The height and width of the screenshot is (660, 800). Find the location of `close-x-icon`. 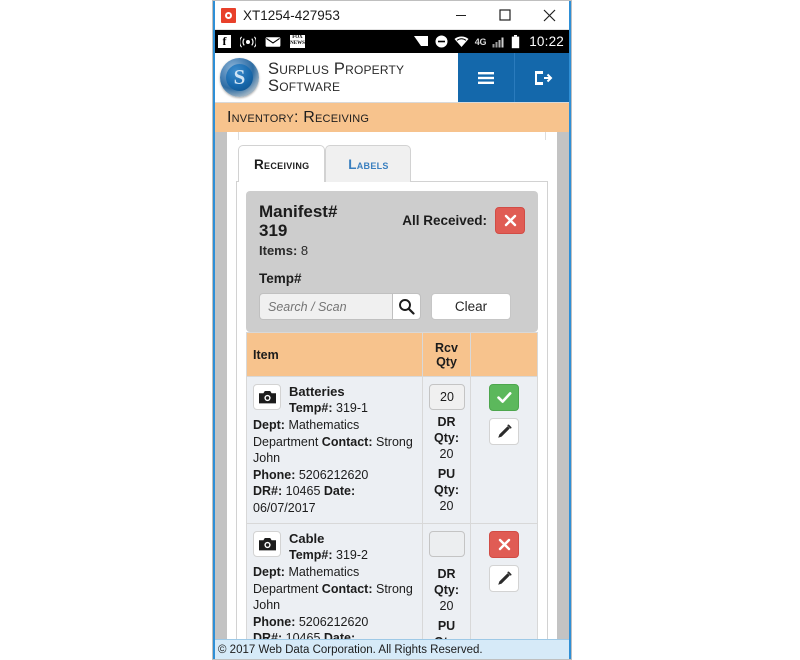

close-x-icon is located at coordinates (504, 544).